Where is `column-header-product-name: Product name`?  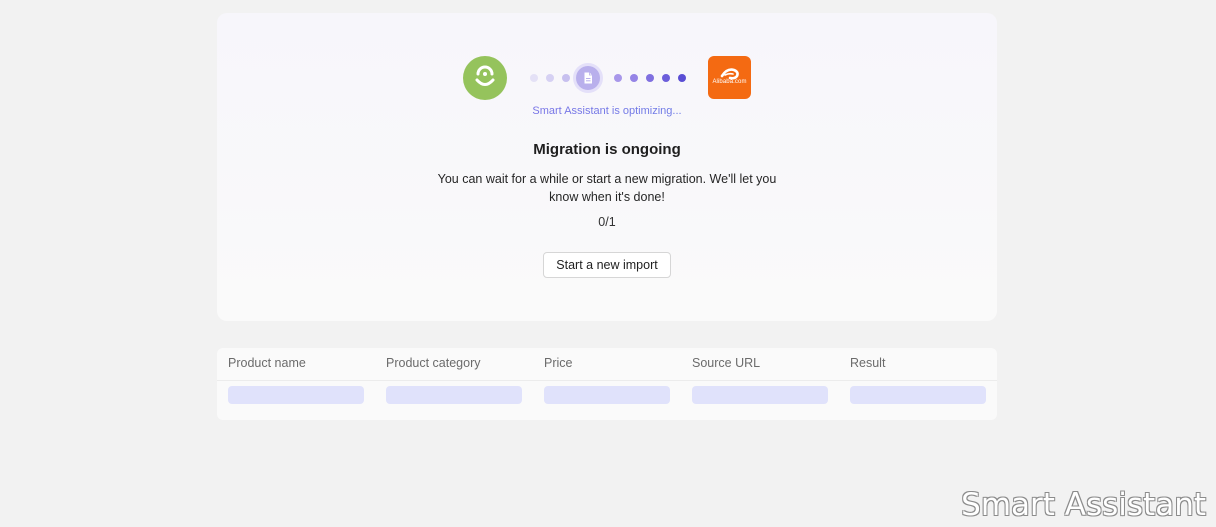
column-header-product-name: Product name is located at coordinates (267, 363).